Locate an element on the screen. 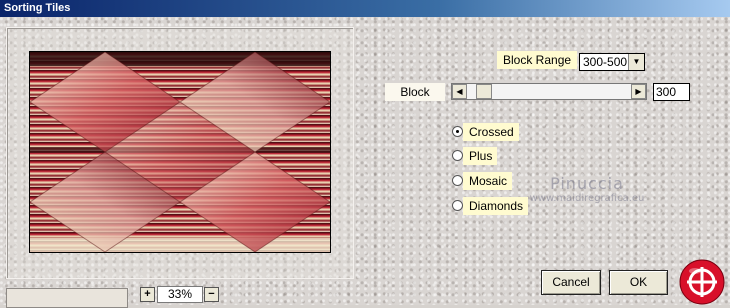 The height and width of the screenshot is (308, 730). cancel-button: Cancel is located at coordinates (571, 282).